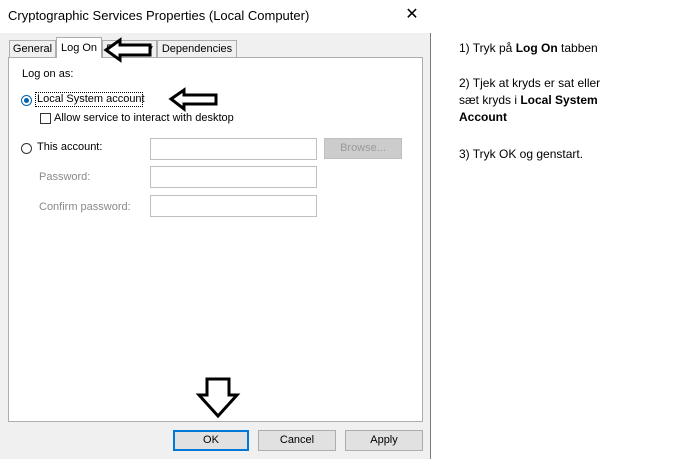 Image resolution: width=700 pixels, height=459 pixels. What do you see at coordinates (521, 154) in the screenshot?
I see `instruction-step-3: 3) Tryk OK og genstart.` at bounding box center [521, 154].